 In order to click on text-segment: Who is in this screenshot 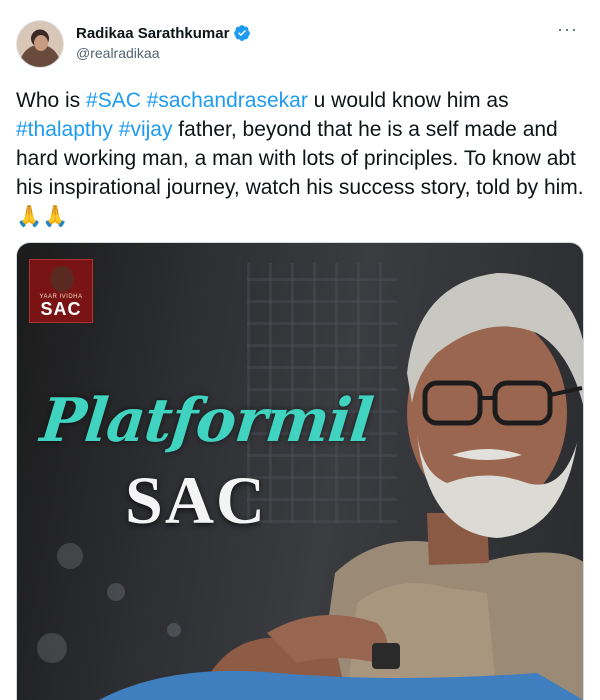, I will do `click(51, 100)`.